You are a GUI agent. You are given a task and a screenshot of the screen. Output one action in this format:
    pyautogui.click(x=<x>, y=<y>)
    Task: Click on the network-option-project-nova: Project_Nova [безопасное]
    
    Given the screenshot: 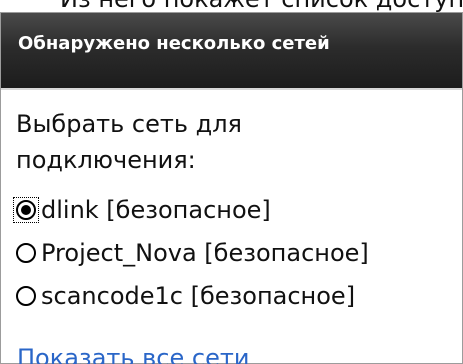 What is the action you would take?
    pyautogui.click(x=191, y=253)
    